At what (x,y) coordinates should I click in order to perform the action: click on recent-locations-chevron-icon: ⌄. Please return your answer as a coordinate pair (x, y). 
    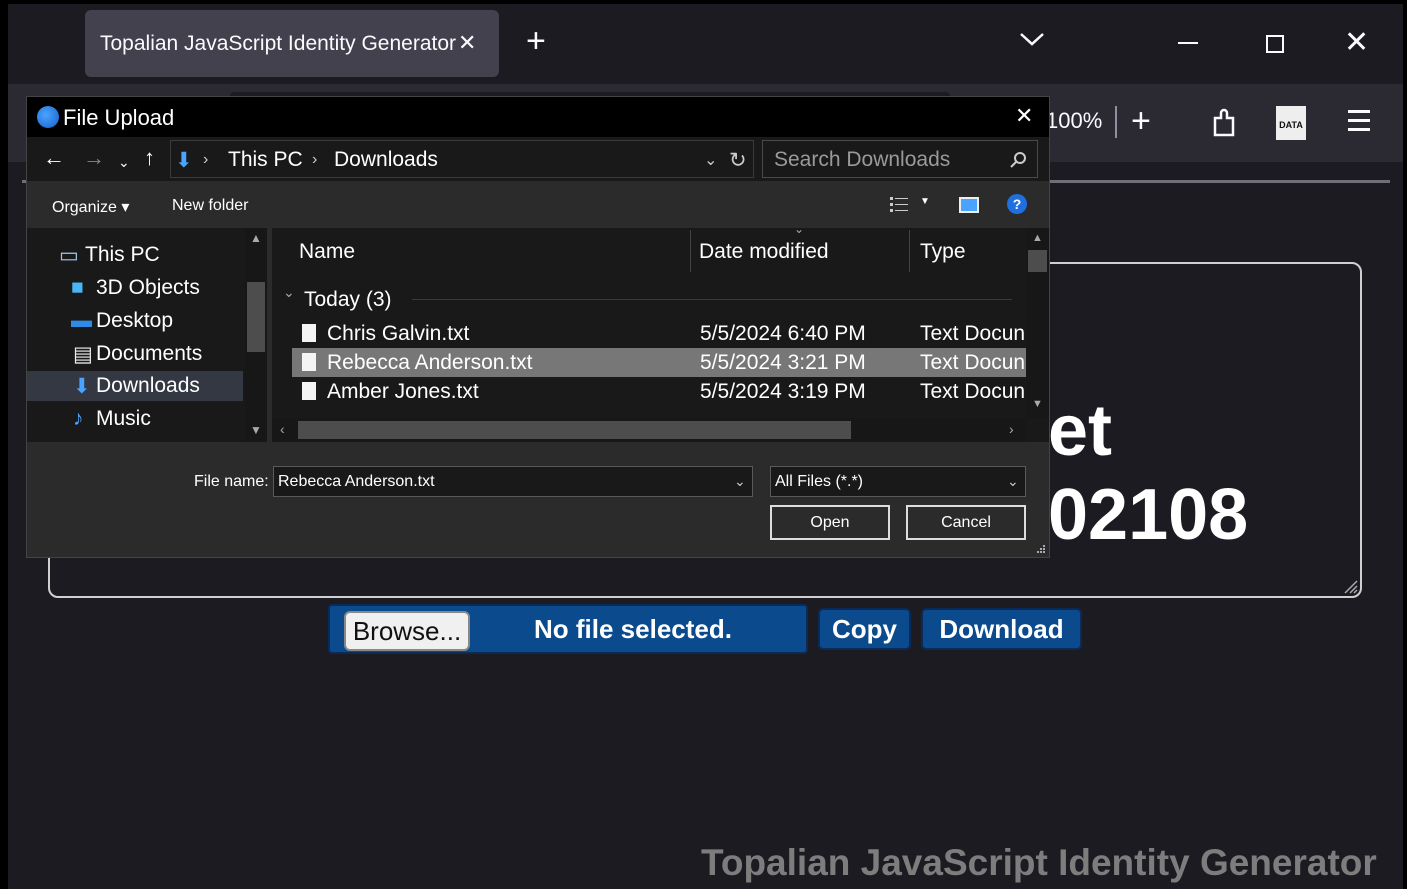
    Looking at the image, I should click on (124, 162).